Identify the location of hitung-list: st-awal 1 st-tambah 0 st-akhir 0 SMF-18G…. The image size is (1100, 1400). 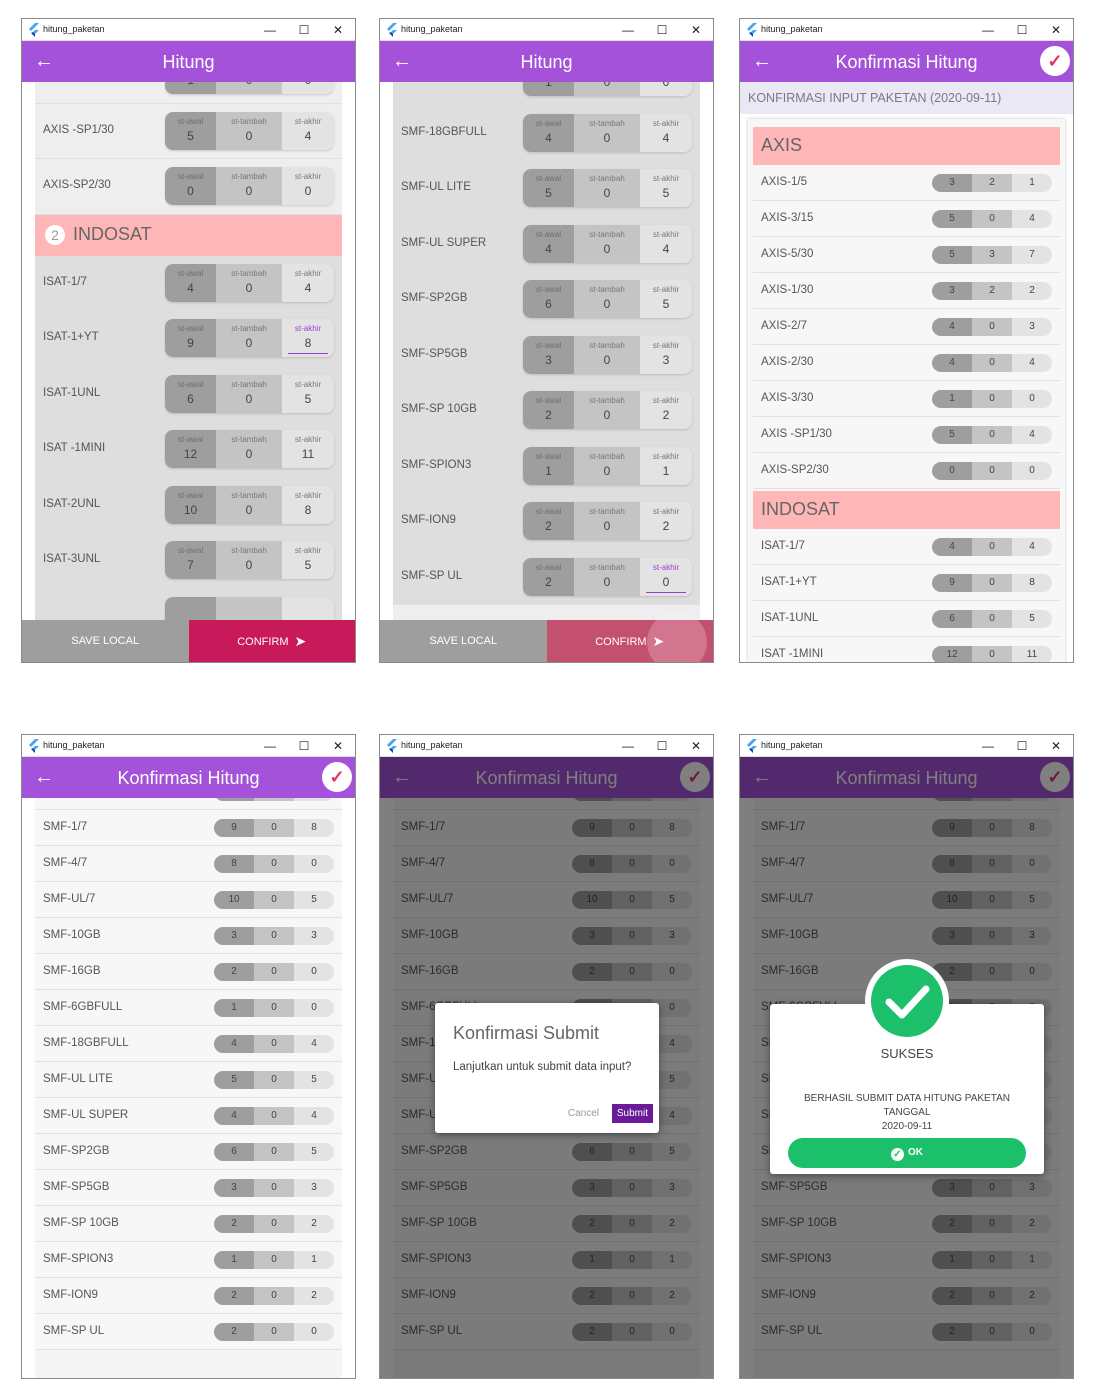
(546, 351).